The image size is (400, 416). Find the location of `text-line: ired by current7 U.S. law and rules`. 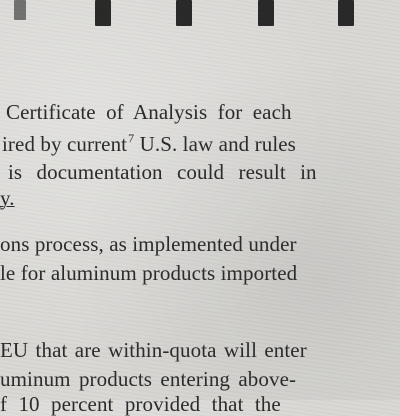

text-line: ired by current7 U.S. law and rules is located at coordinates (149, 143).